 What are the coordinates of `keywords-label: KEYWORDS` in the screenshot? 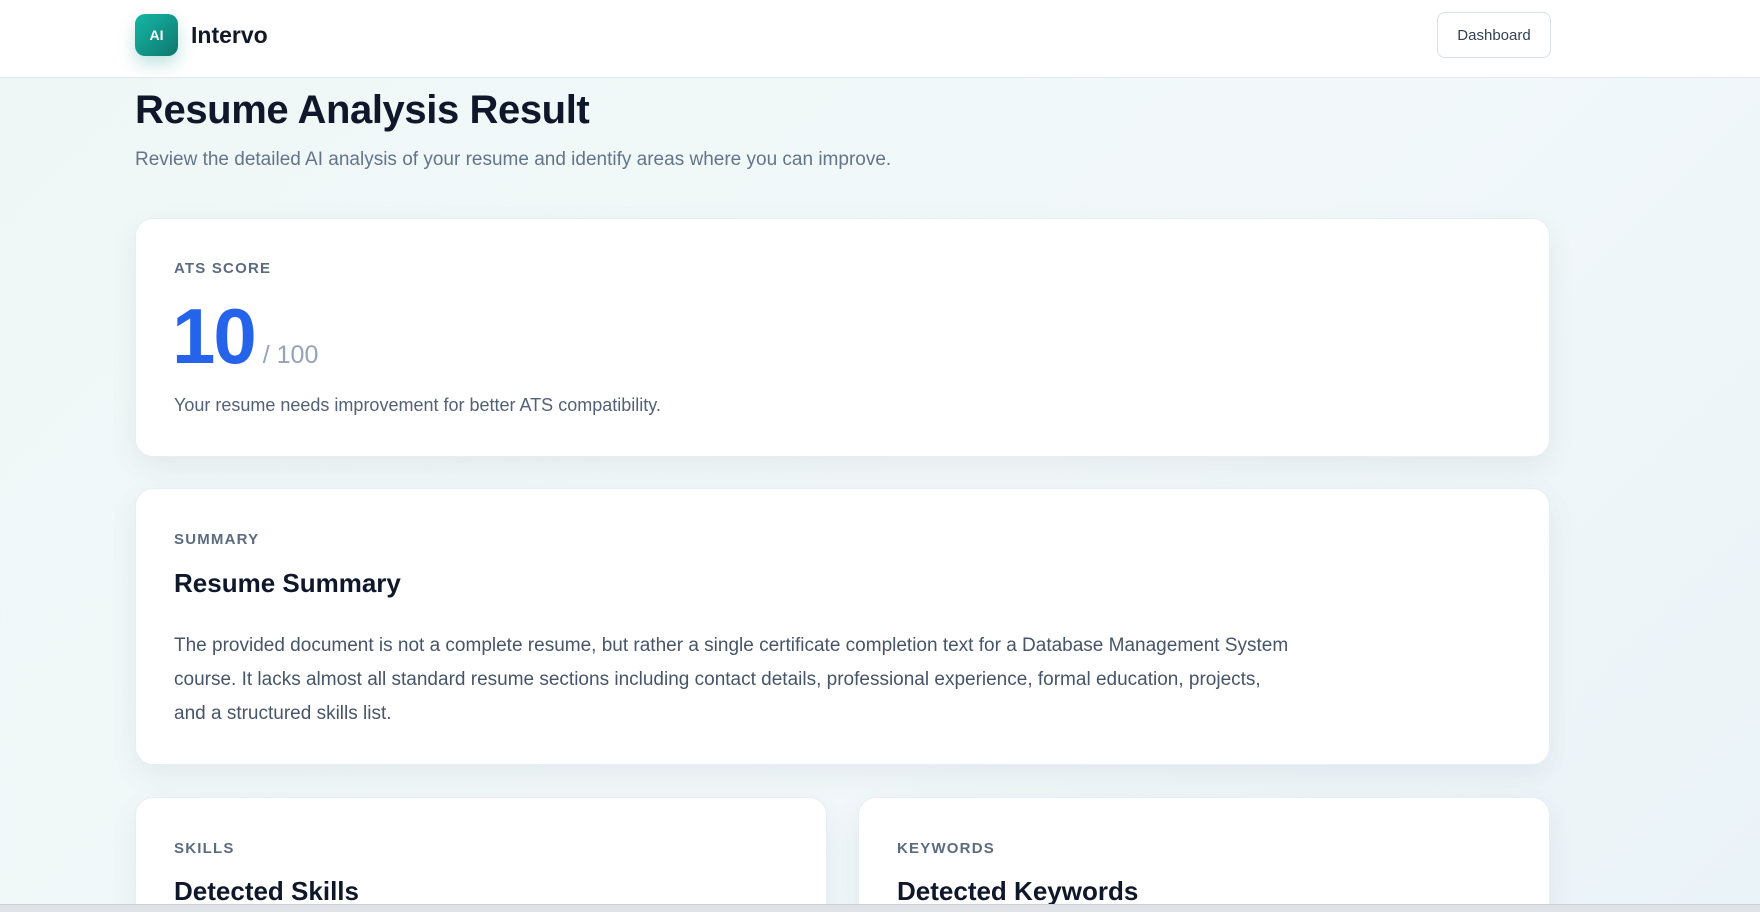 It's located at (946, 848).